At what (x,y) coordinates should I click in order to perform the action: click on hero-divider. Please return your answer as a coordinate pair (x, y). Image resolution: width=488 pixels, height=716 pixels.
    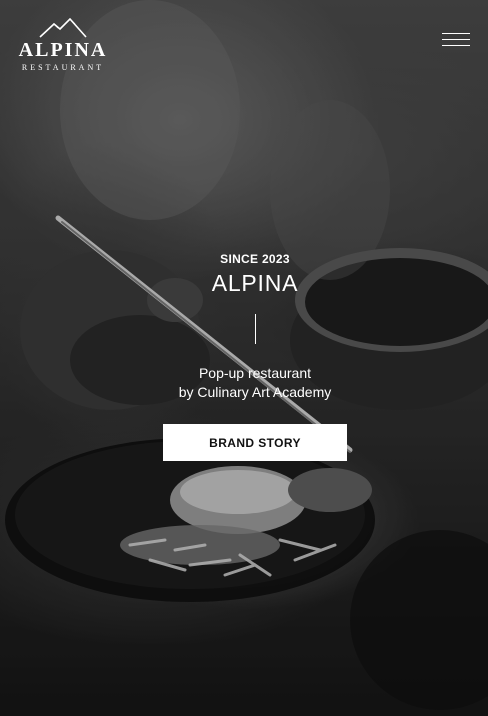
    Looking at the image, I should click on (255, 329).